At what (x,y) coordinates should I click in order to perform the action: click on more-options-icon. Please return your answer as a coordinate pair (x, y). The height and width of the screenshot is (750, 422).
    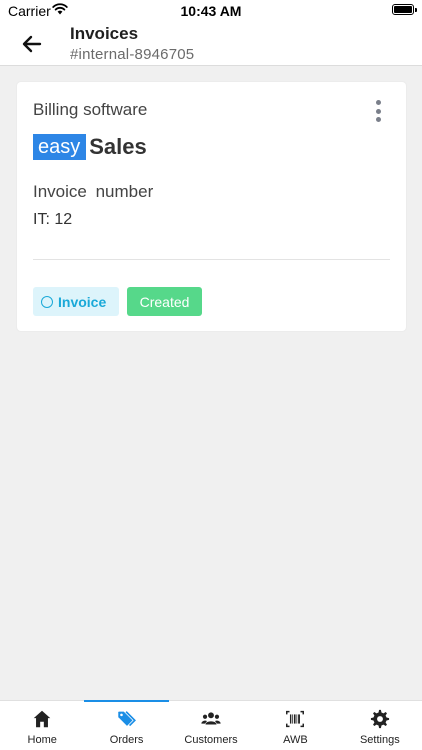
    Looking at the image, I should click on (378, 111).